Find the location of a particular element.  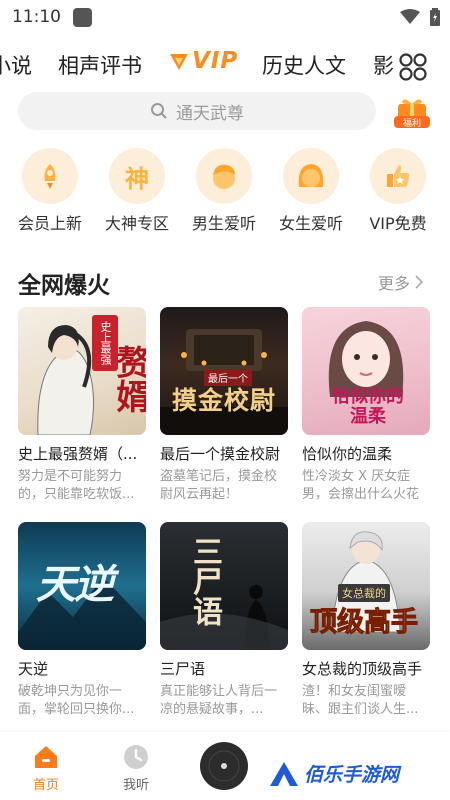

quick-item-master-zone: 神 大神专区 is located at coordinates (137, 191).